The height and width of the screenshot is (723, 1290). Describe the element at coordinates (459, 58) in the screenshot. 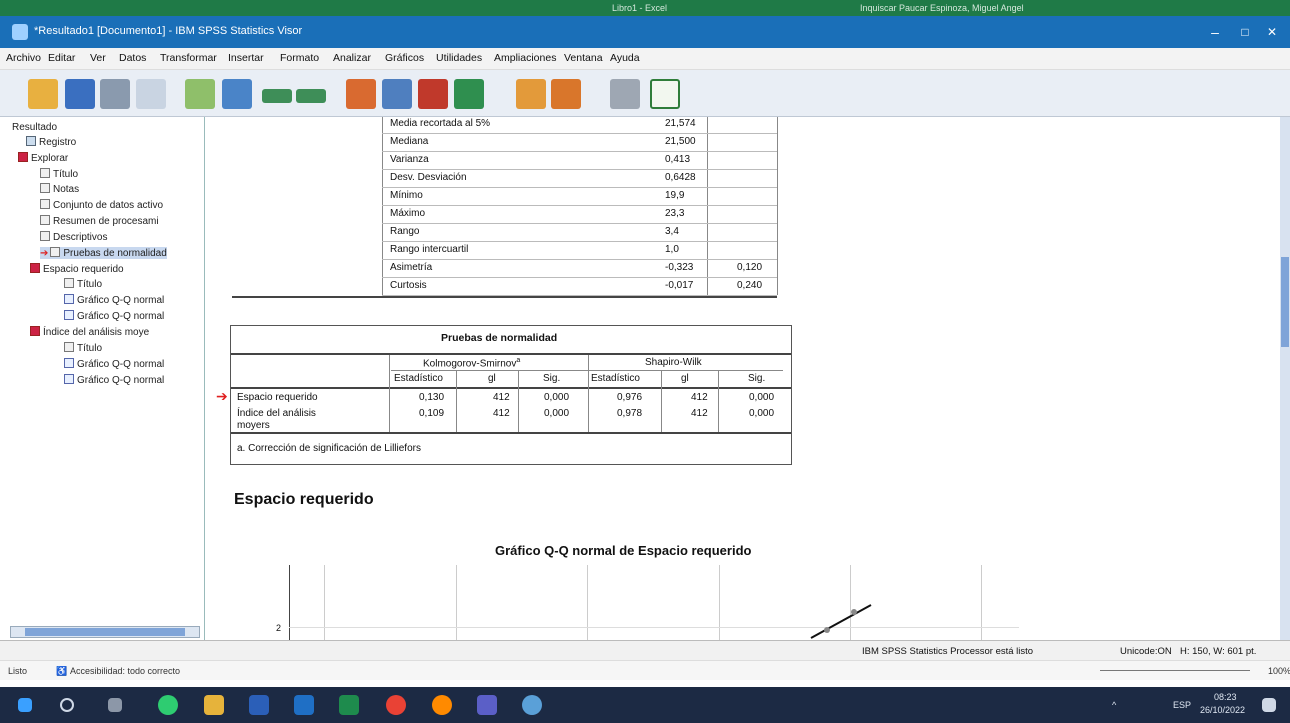

I see `menu-utilidades: Utilidades` at that location.